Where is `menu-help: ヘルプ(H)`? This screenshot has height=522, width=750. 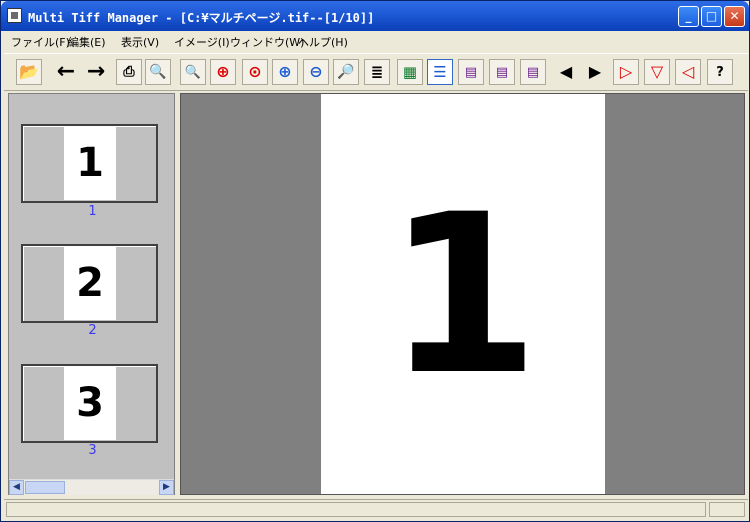 menu-help: ヘルプ(H) is located at coordinates (323, 42).